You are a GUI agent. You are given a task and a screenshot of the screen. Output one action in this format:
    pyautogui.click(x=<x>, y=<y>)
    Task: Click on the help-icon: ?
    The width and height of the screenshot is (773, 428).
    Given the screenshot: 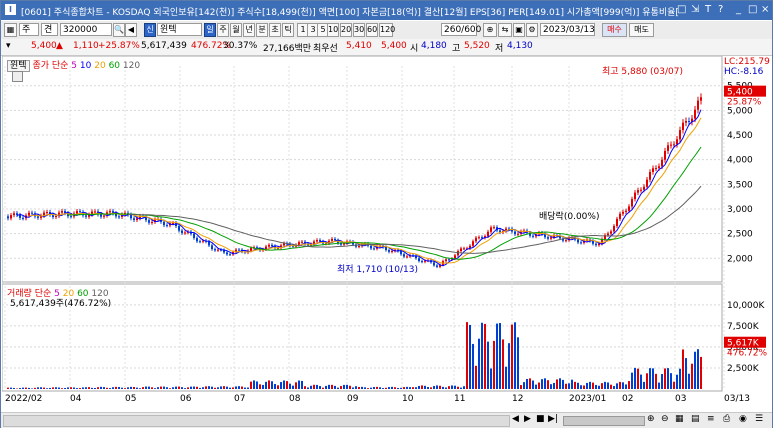 What is the action you would take?
    pyautogui.click(x=720, y=9)
    